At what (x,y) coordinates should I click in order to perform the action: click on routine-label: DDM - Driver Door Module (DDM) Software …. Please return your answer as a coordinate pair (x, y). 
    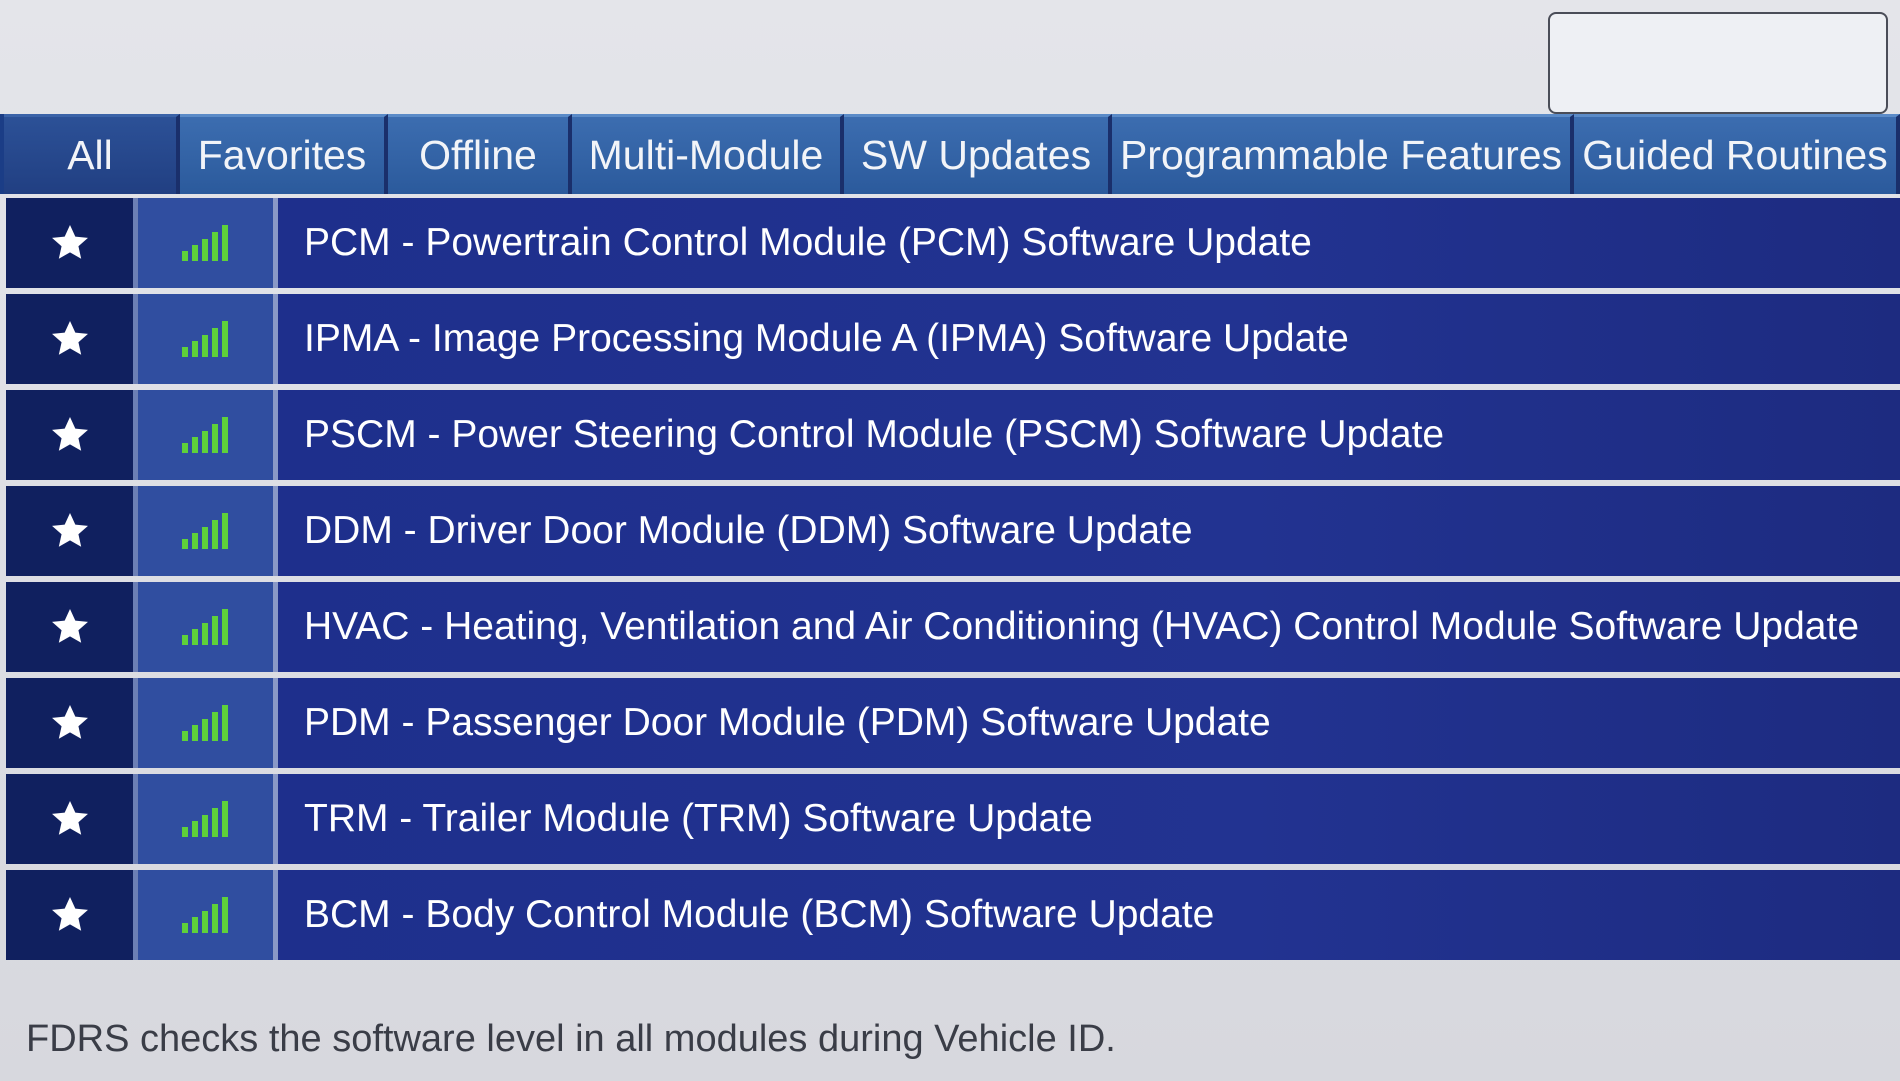
    Looking at the image, I should click on (1089, 531).